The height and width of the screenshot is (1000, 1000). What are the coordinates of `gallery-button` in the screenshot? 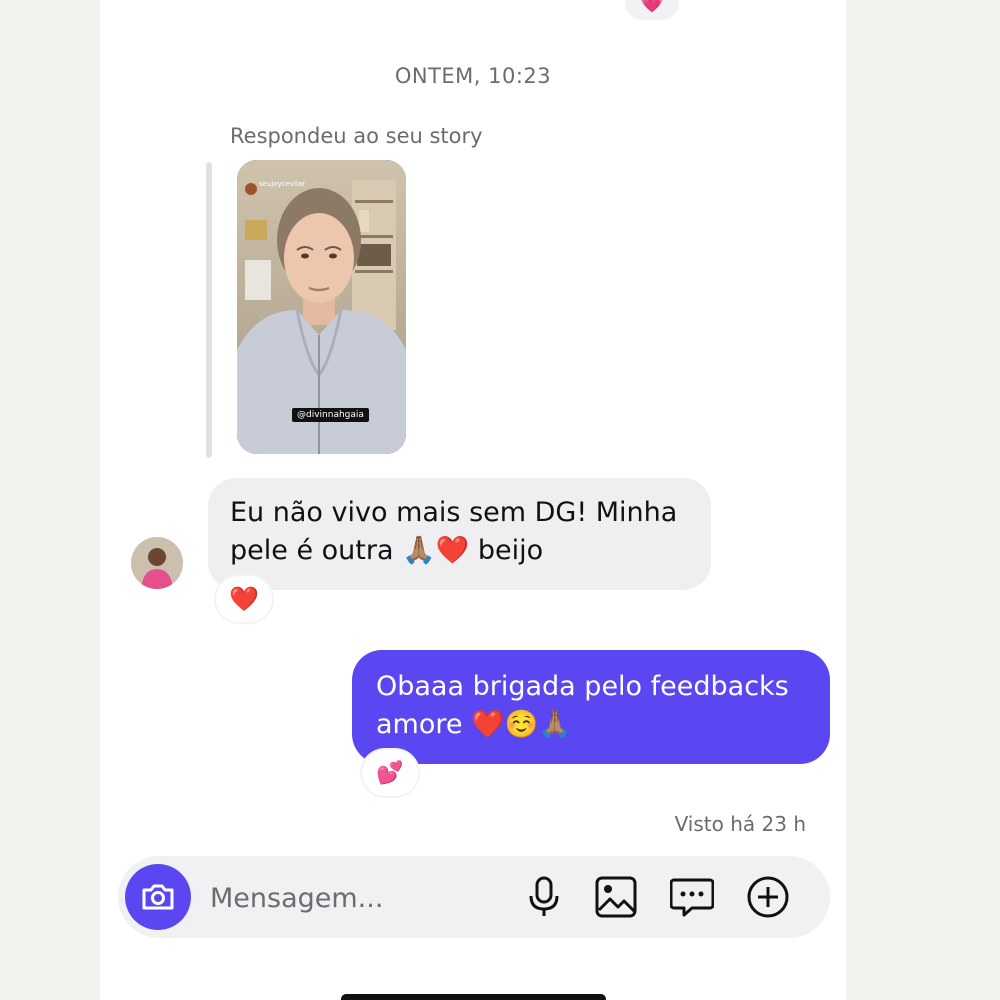 It's located at (616, 897).